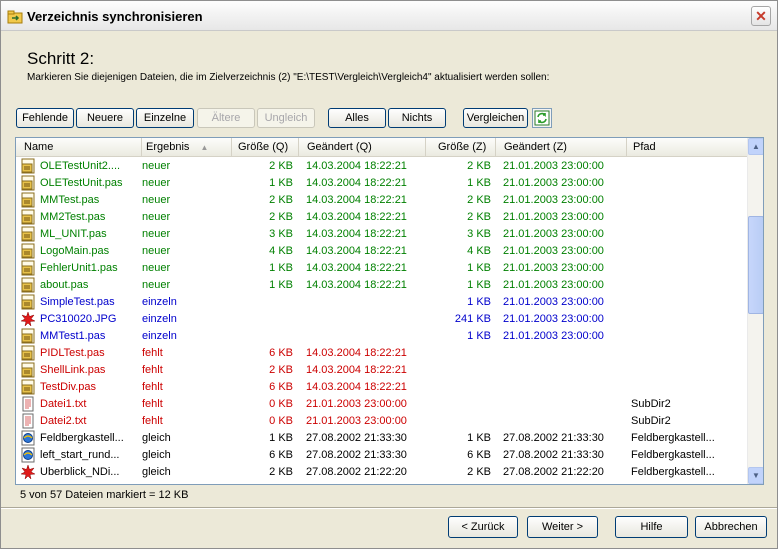 The width and height of the screenshot is (778, 549). Describe the element at coordinates (152, 421) in the screenshot. I see `cell-ergebnis: fehlt` at that location.